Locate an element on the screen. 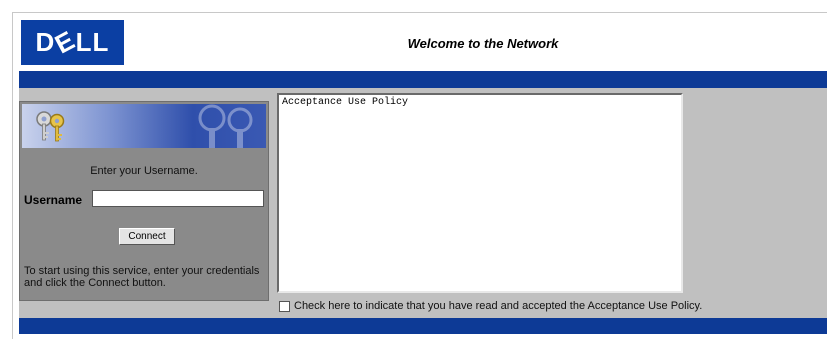 Image resolution: width=829 pixels, height=342 pixels. accept-checkbox is located at coordinates (284, 306).